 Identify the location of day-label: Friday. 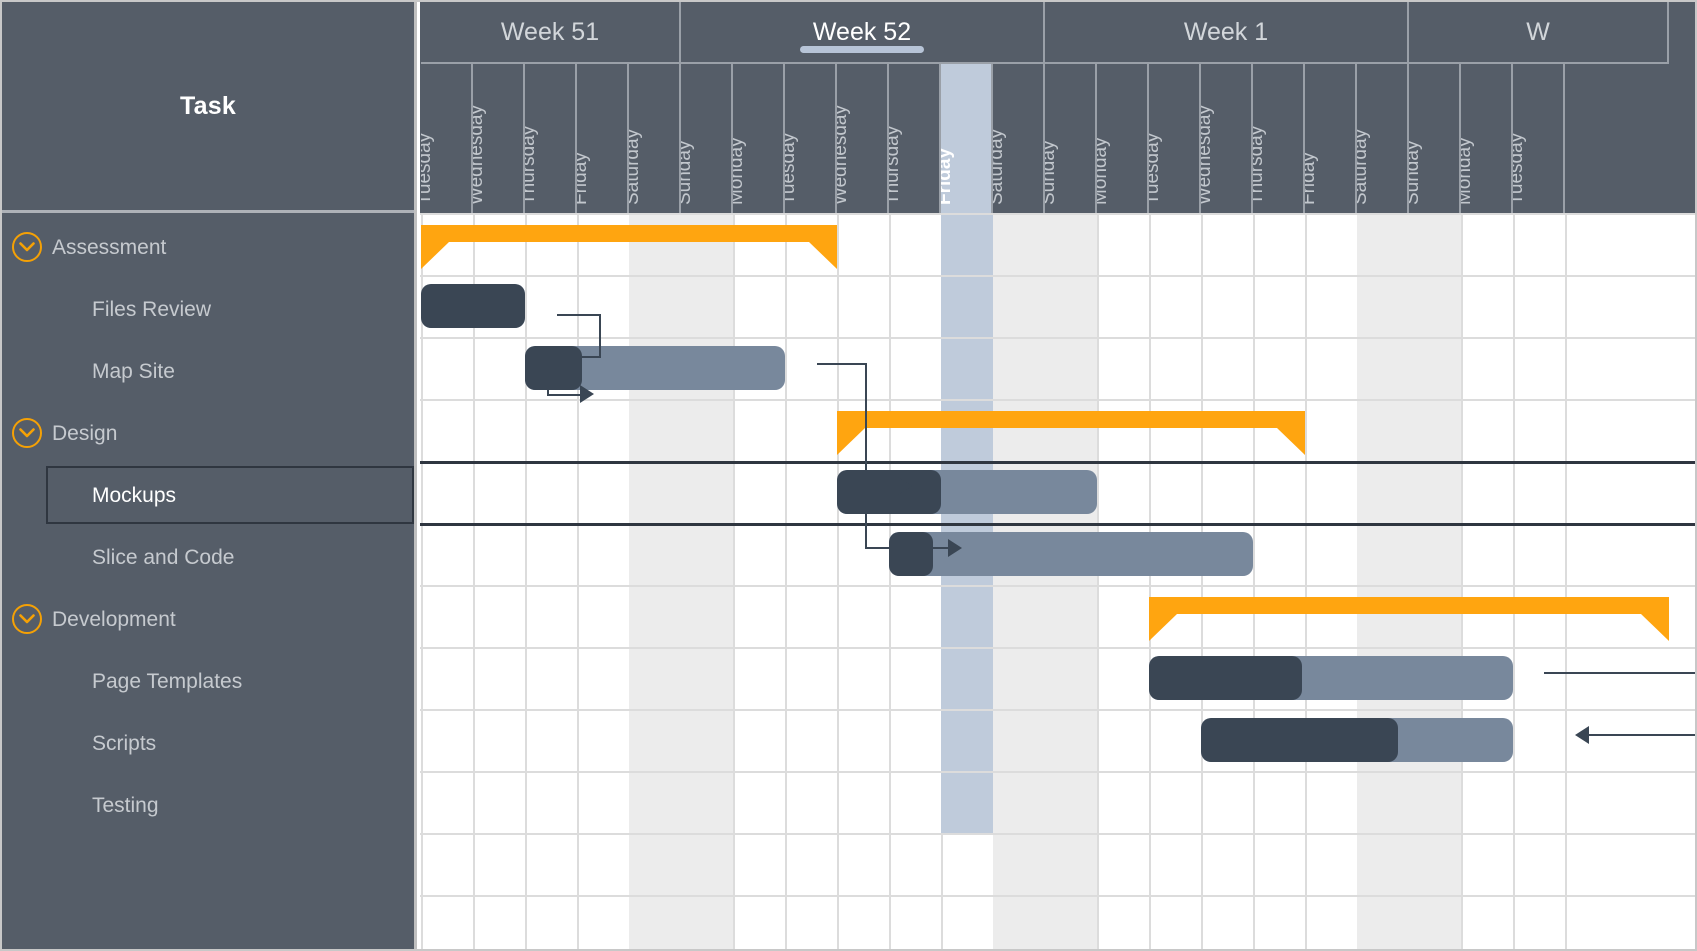
(948, 176).